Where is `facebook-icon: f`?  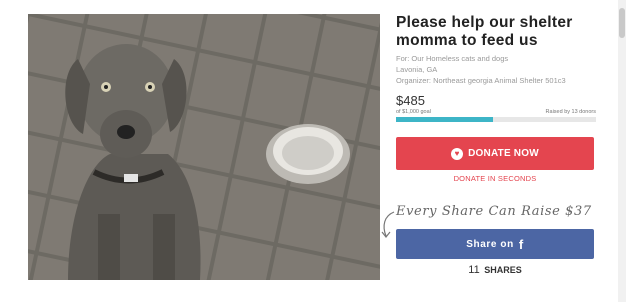
facebook-icon: f is located at coordinates (521, 244).